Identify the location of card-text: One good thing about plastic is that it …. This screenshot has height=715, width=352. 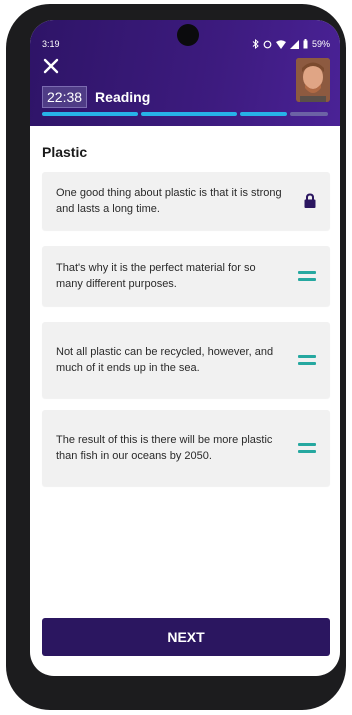
(169, 201).